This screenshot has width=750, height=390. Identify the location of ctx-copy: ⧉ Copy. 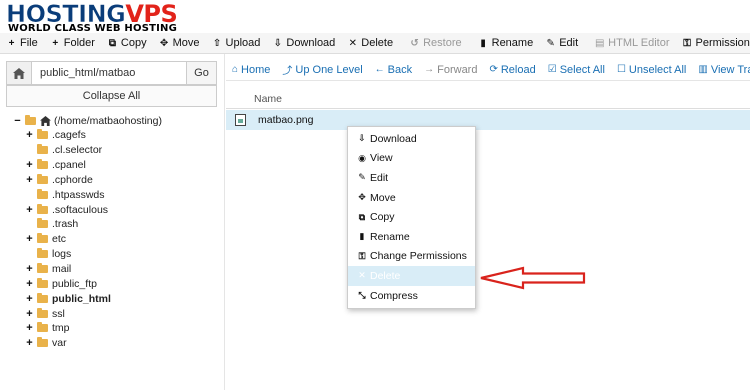
(411, 217).